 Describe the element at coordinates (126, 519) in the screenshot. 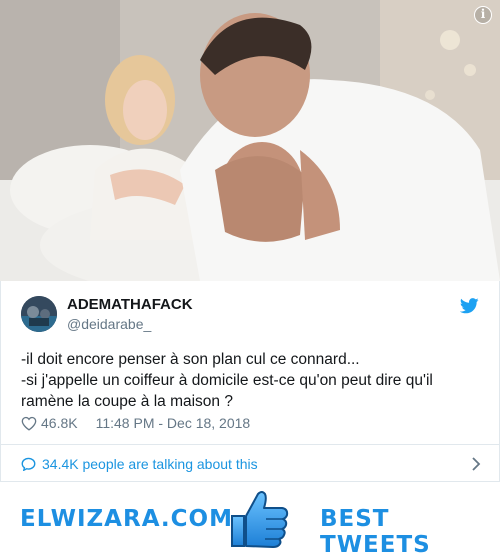

I see `site-name: ELWIZARA.COM` at that location.